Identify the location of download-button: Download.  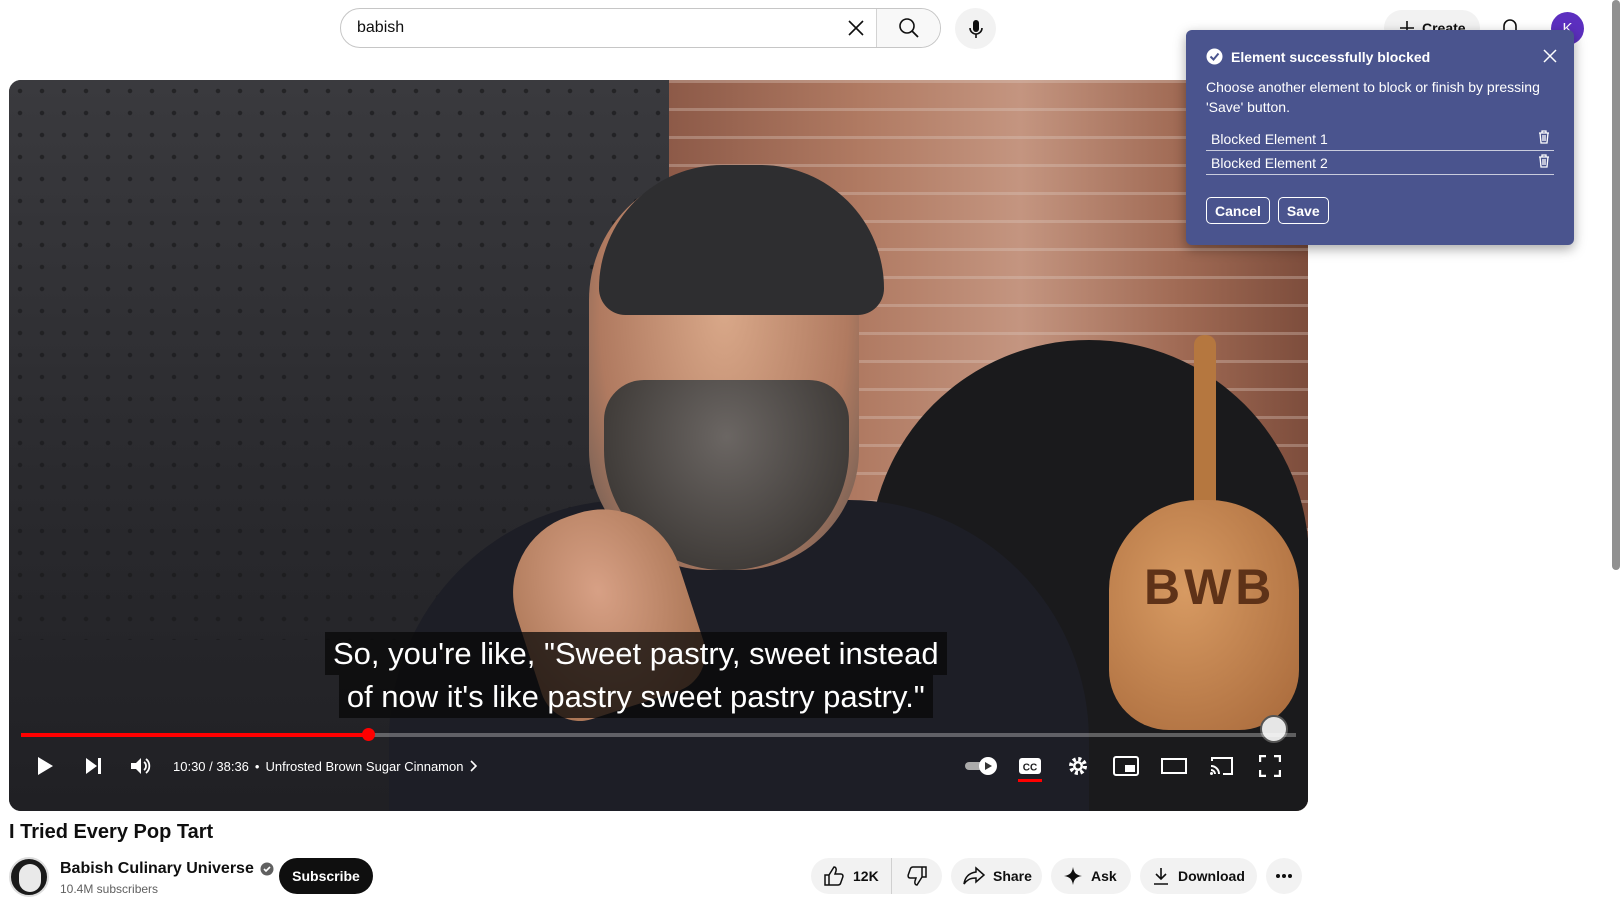
(1198, 876).